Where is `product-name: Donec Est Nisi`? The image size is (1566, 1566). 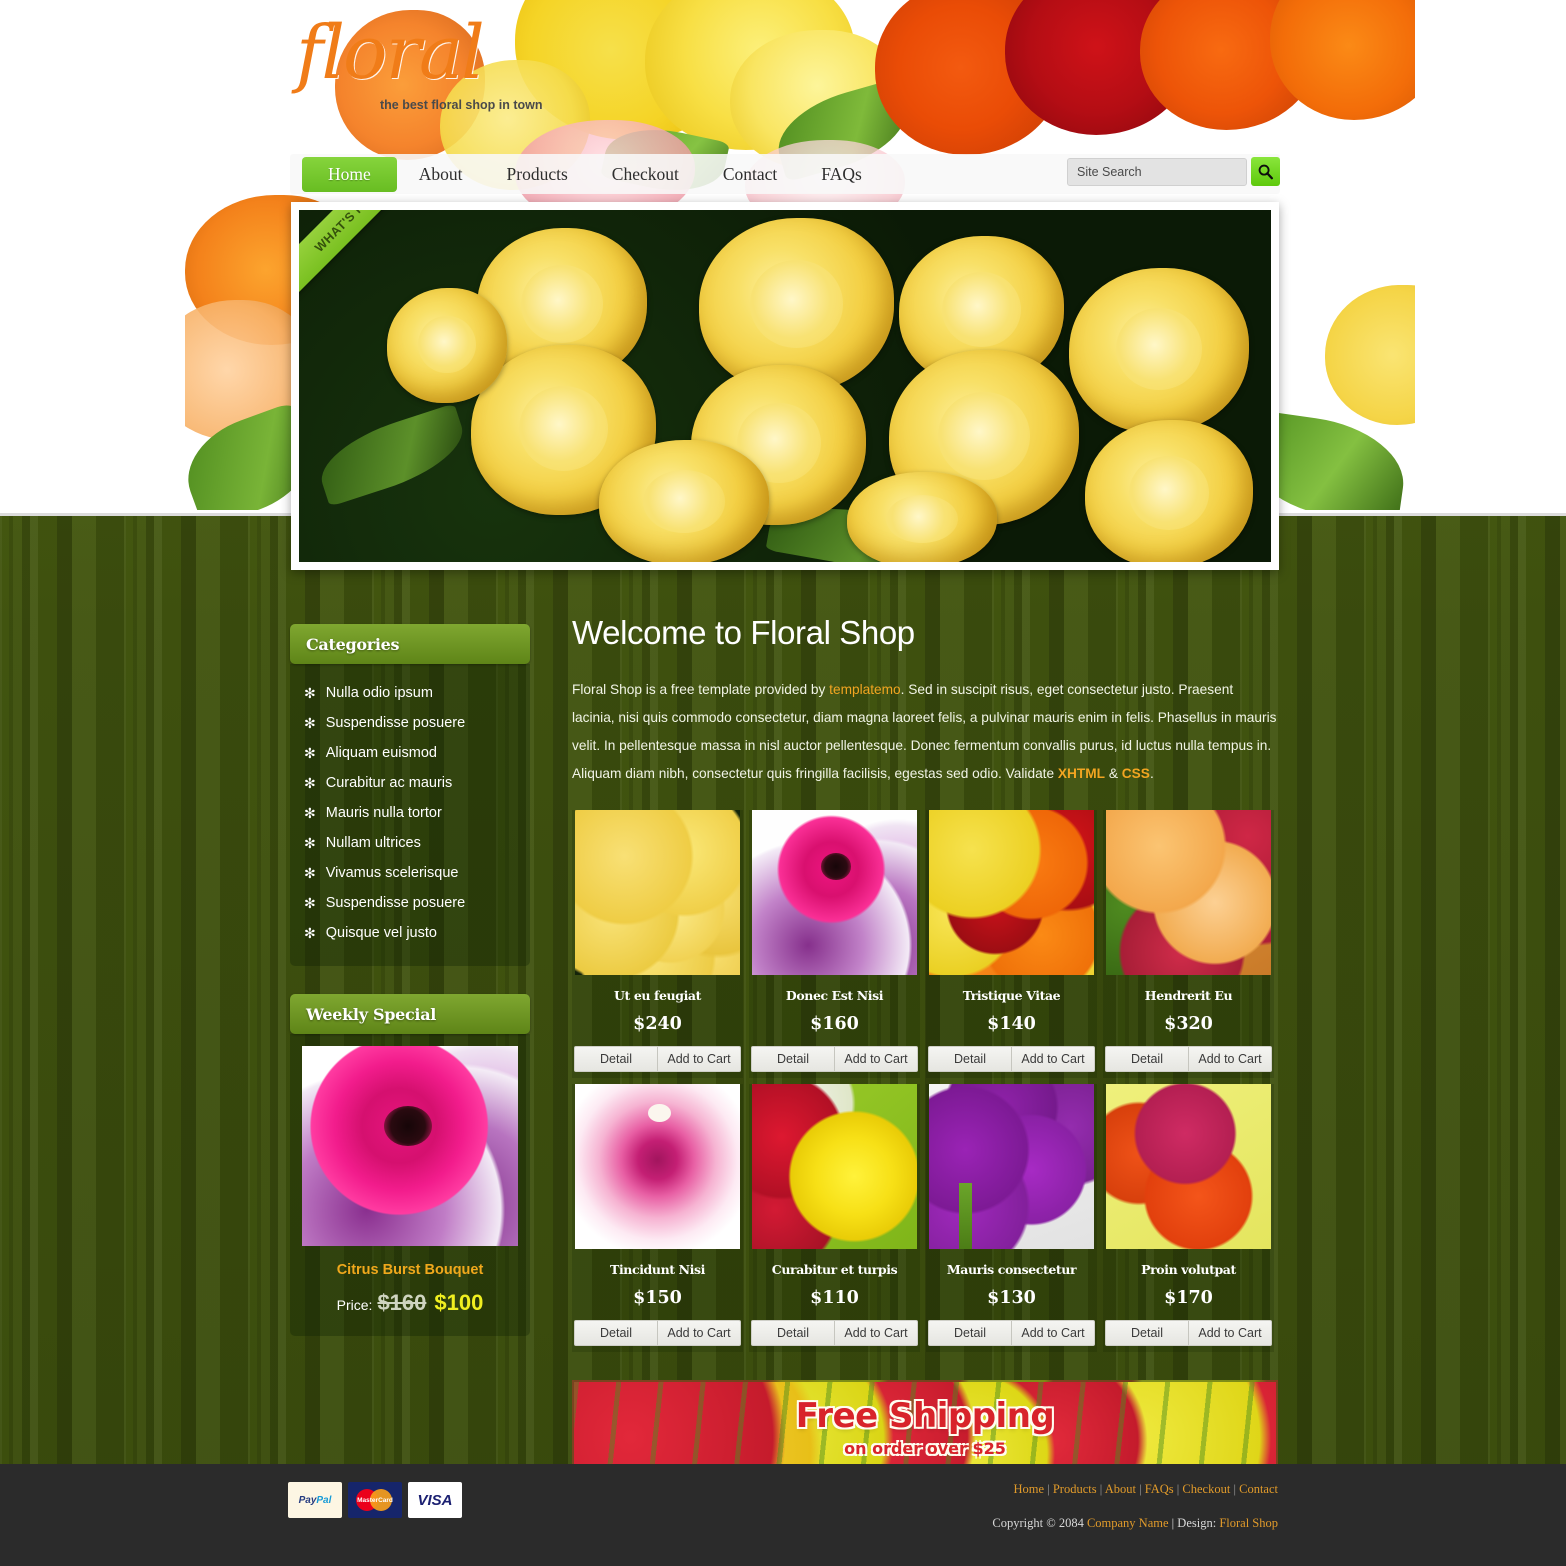 product-name: Donec Est Nisi is located at coordinates (834, 996).